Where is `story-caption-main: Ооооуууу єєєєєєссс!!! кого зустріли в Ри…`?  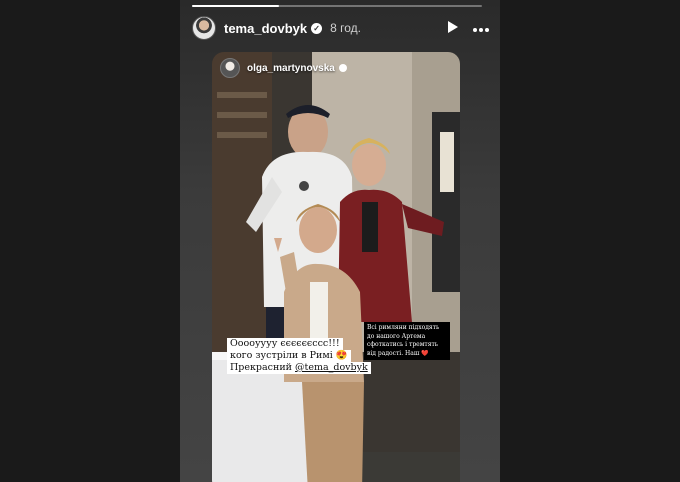 story-caption-main: Ооооуууу єєєєєєссс!!! кого зустріли в Ри… is located at coordinates (299, 356).